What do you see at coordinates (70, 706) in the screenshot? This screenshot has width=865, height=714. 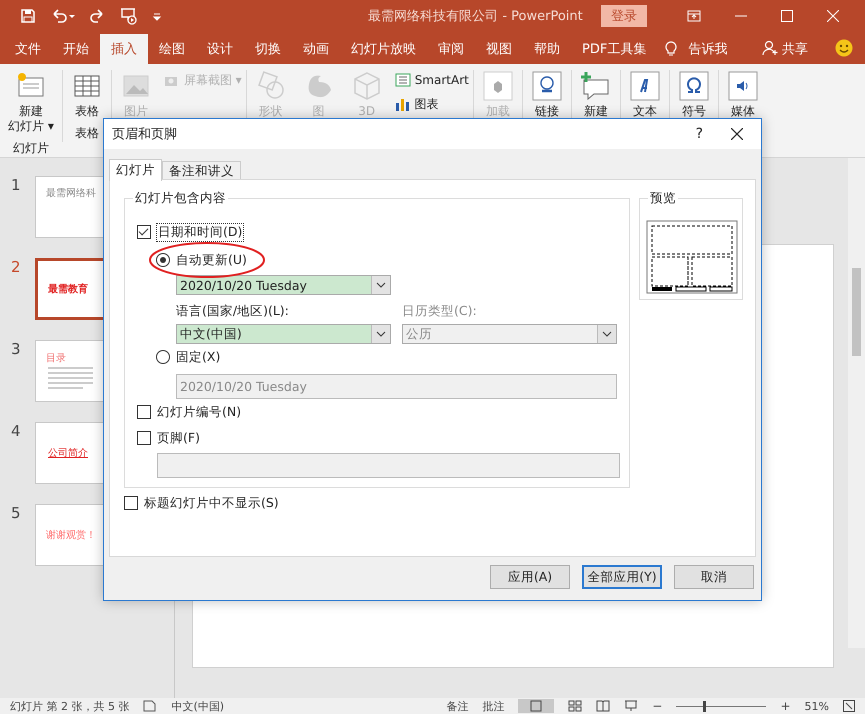 I see `slide-count-text: 幻灯片 第 2 张，共 5 张` at bounding box center [70, 706].